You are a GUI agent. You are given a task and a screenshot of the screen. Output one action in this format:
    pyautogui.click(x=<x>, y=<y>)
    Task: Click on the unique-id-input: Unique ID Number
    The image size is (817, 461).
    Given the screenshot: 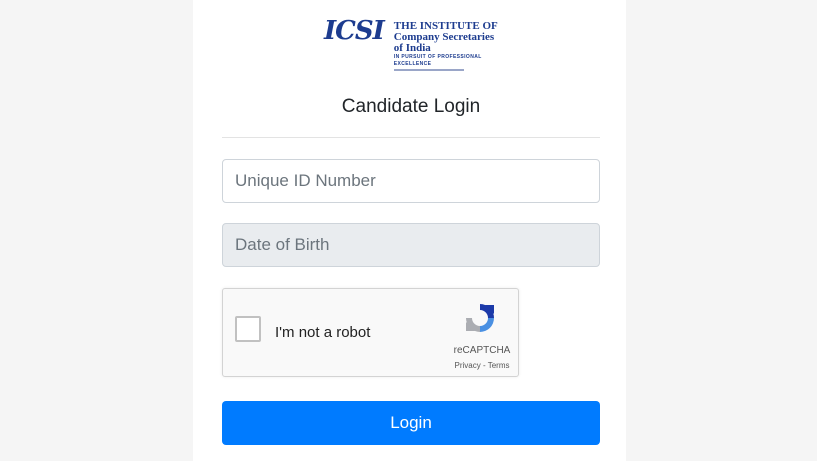 What is the action you would take?
    pyautogui.click(x=411, y=181)
    